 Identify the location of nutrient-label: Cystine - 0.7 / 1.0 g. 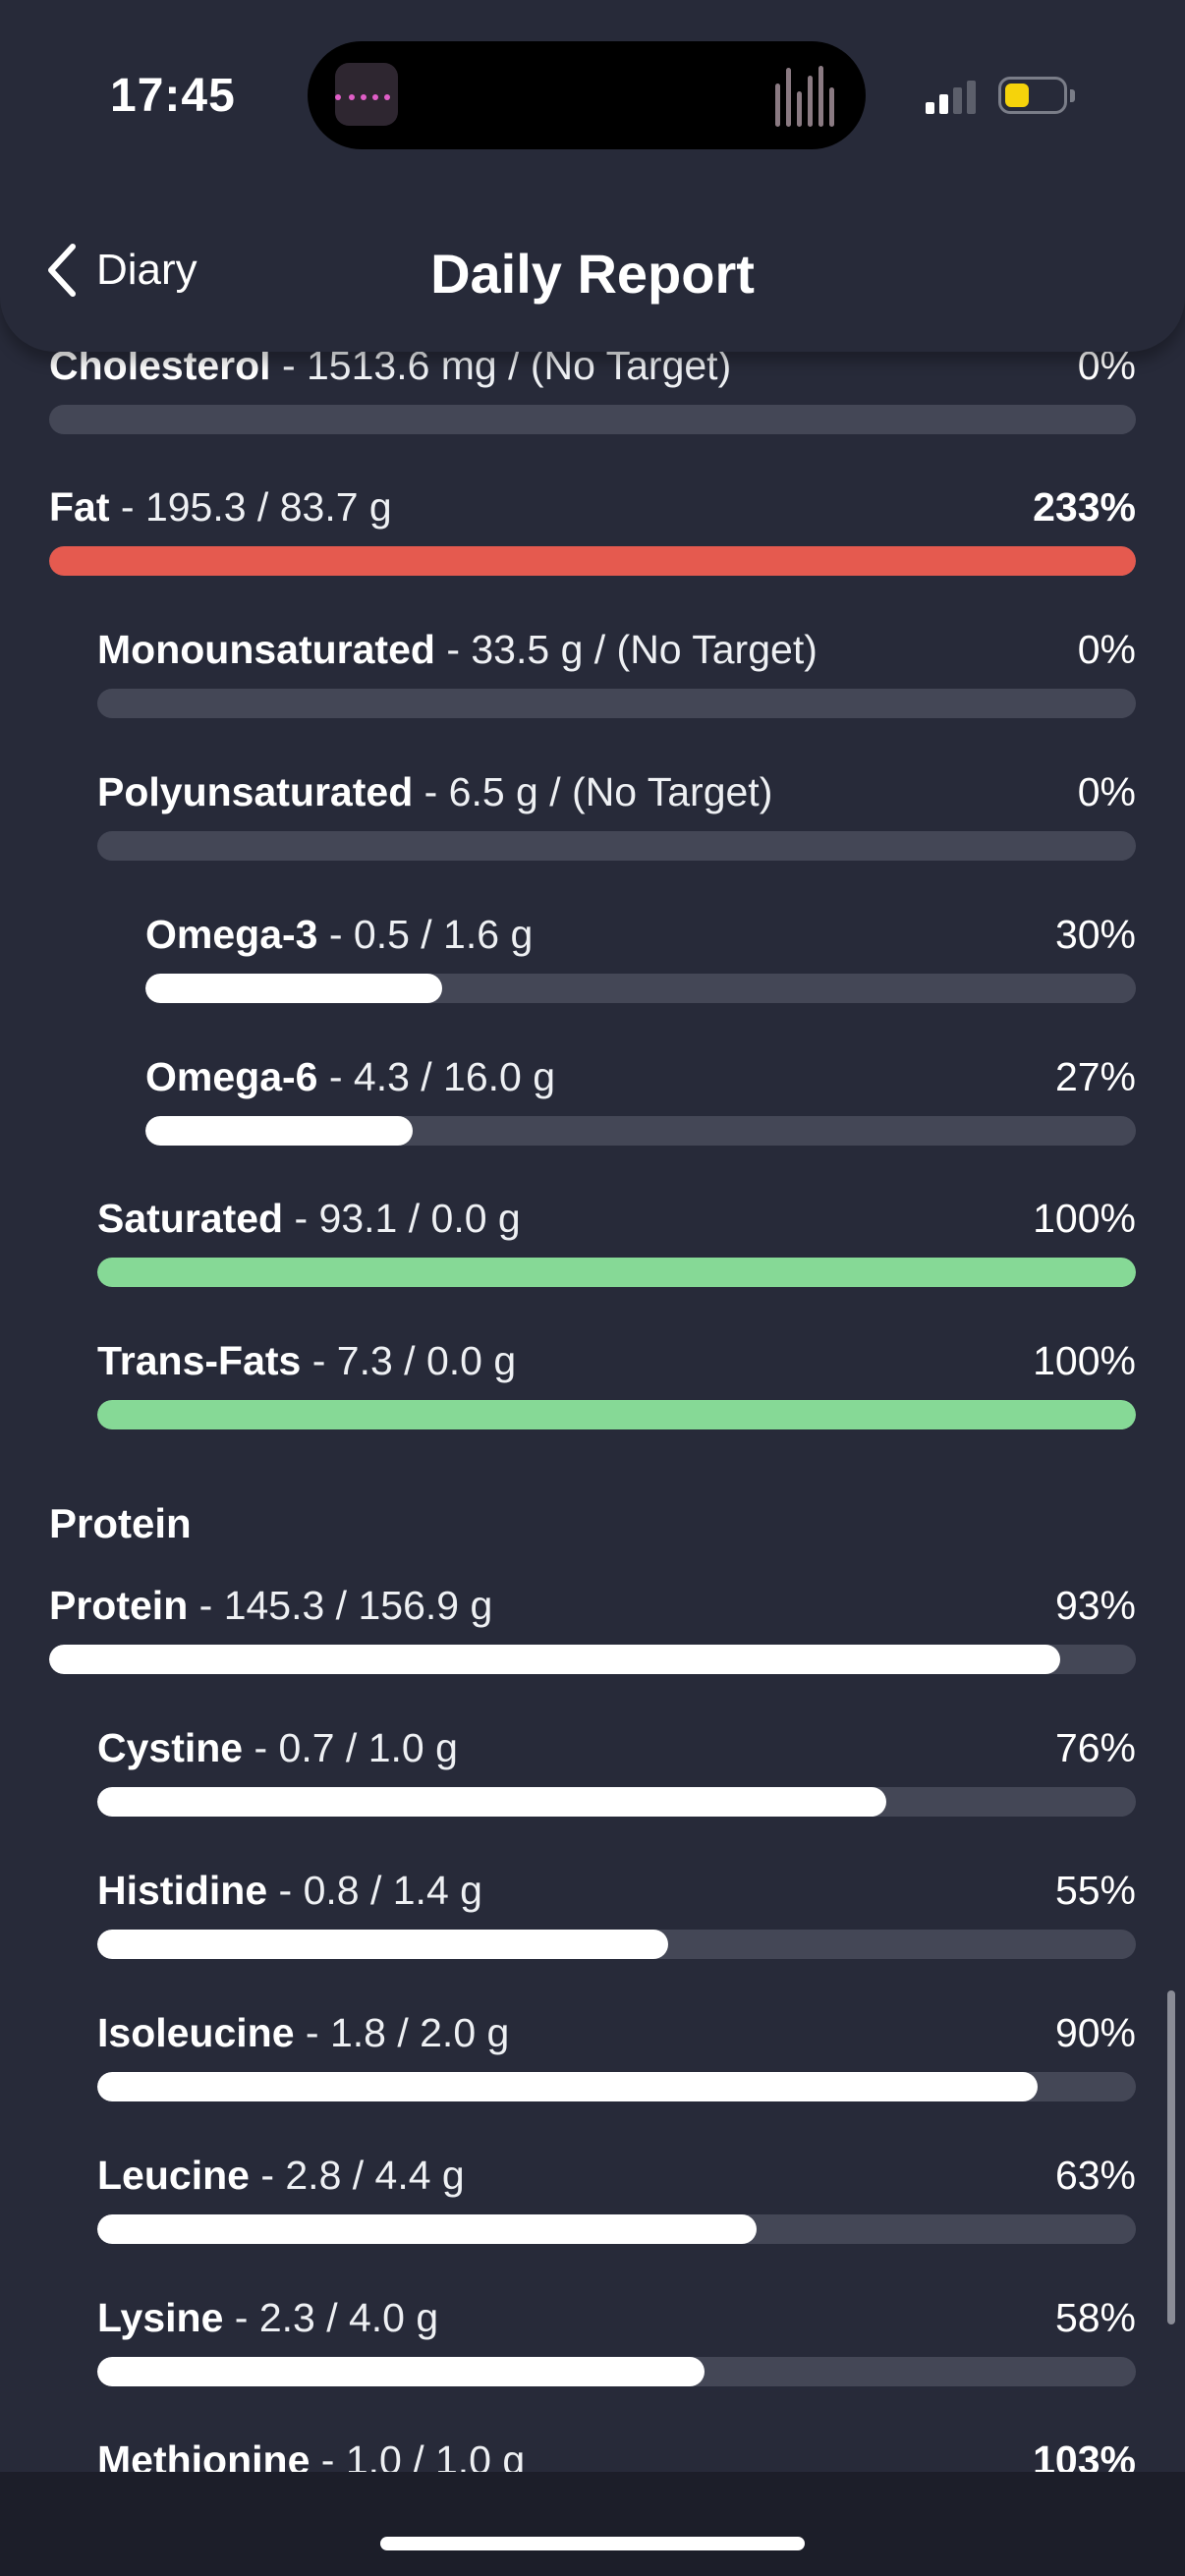
(617, 1747).